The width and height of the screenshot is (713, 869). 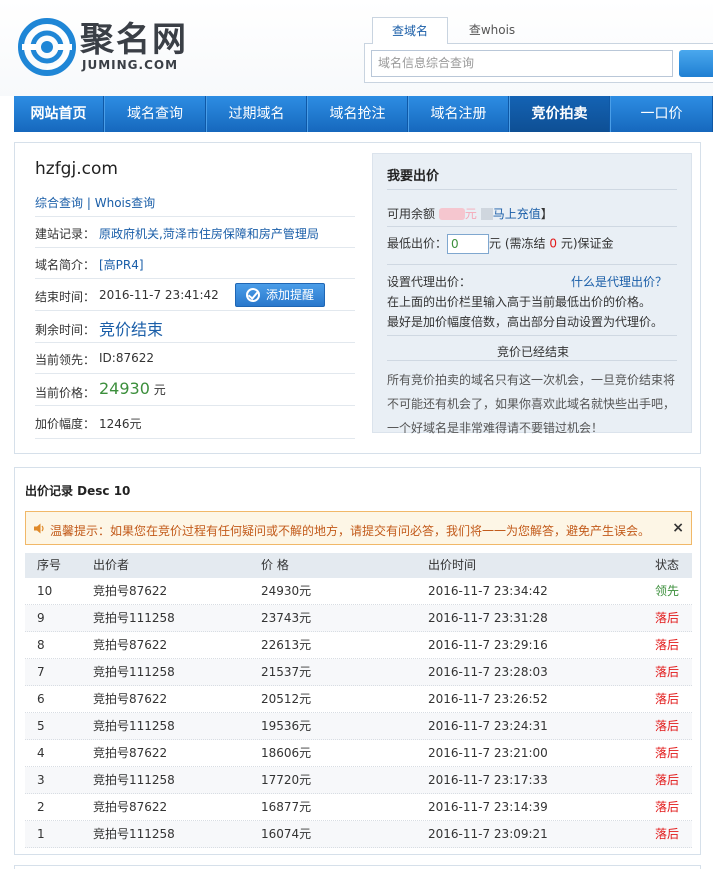 I want to click on link-whois-query: Whois查询, so click(x=125, y=203).